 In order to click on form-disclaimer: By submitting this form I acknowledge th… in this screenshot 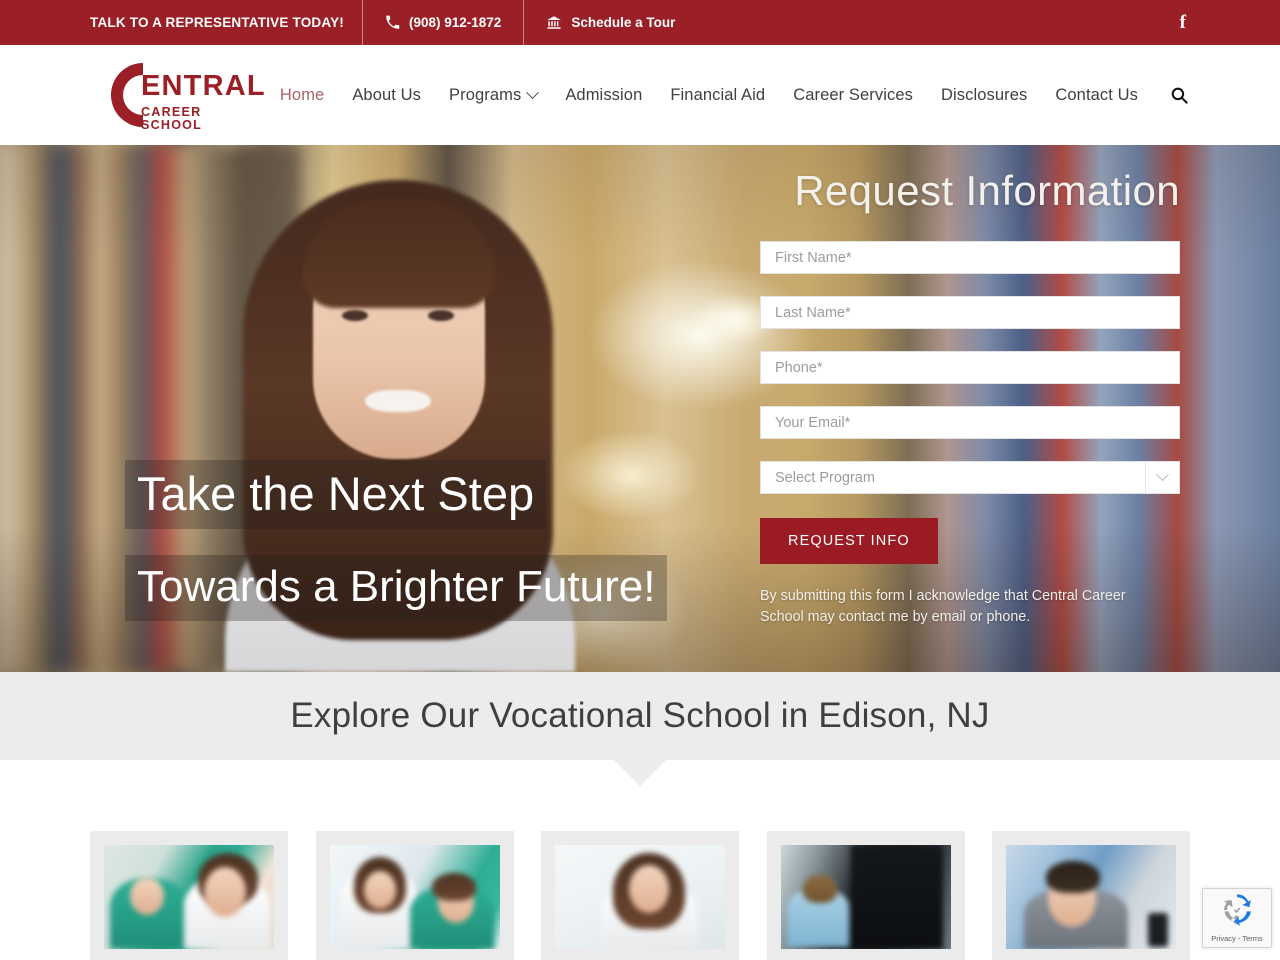, I will do `click(943, 606)`.